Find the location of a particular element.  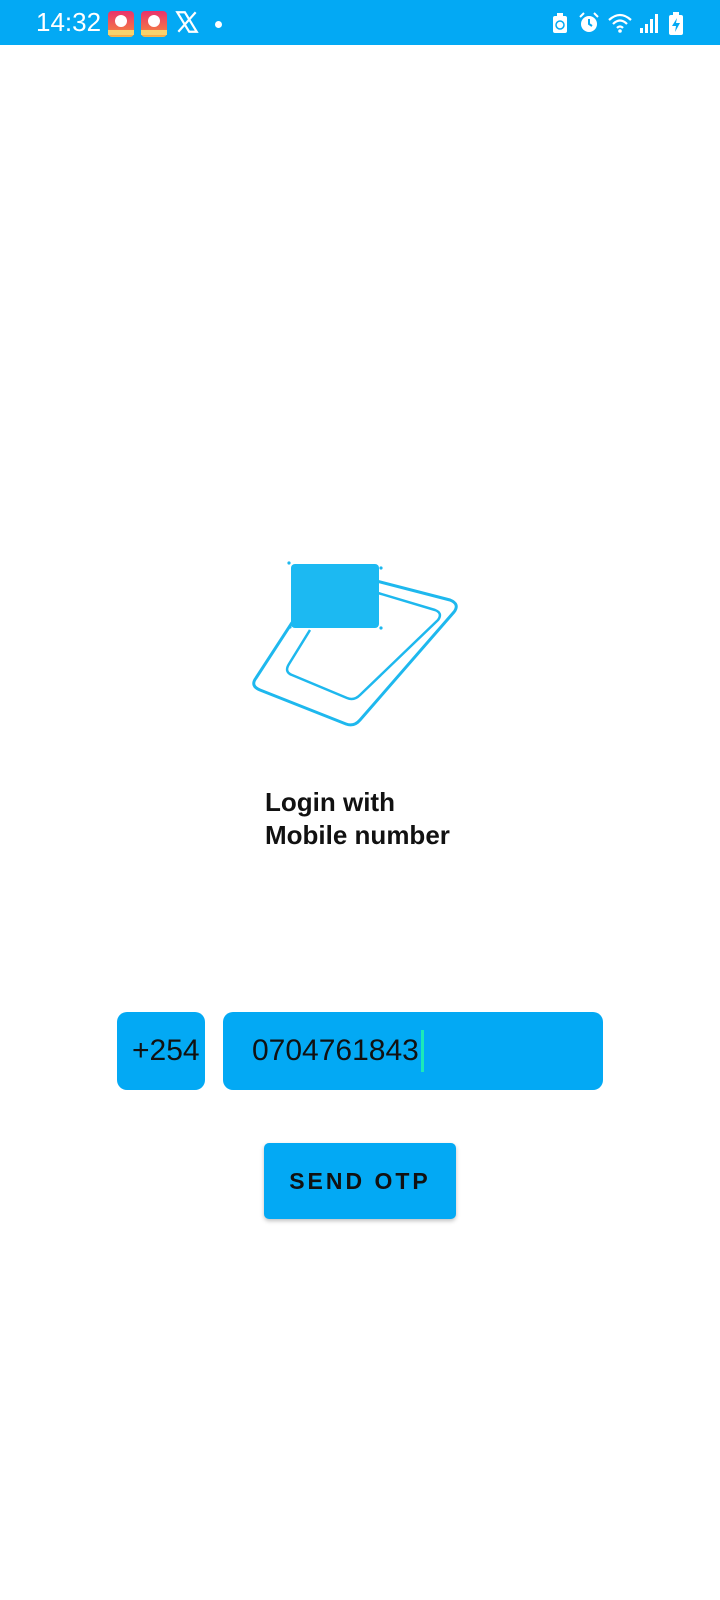

wifi-icon is located at coordinates (620, 23).